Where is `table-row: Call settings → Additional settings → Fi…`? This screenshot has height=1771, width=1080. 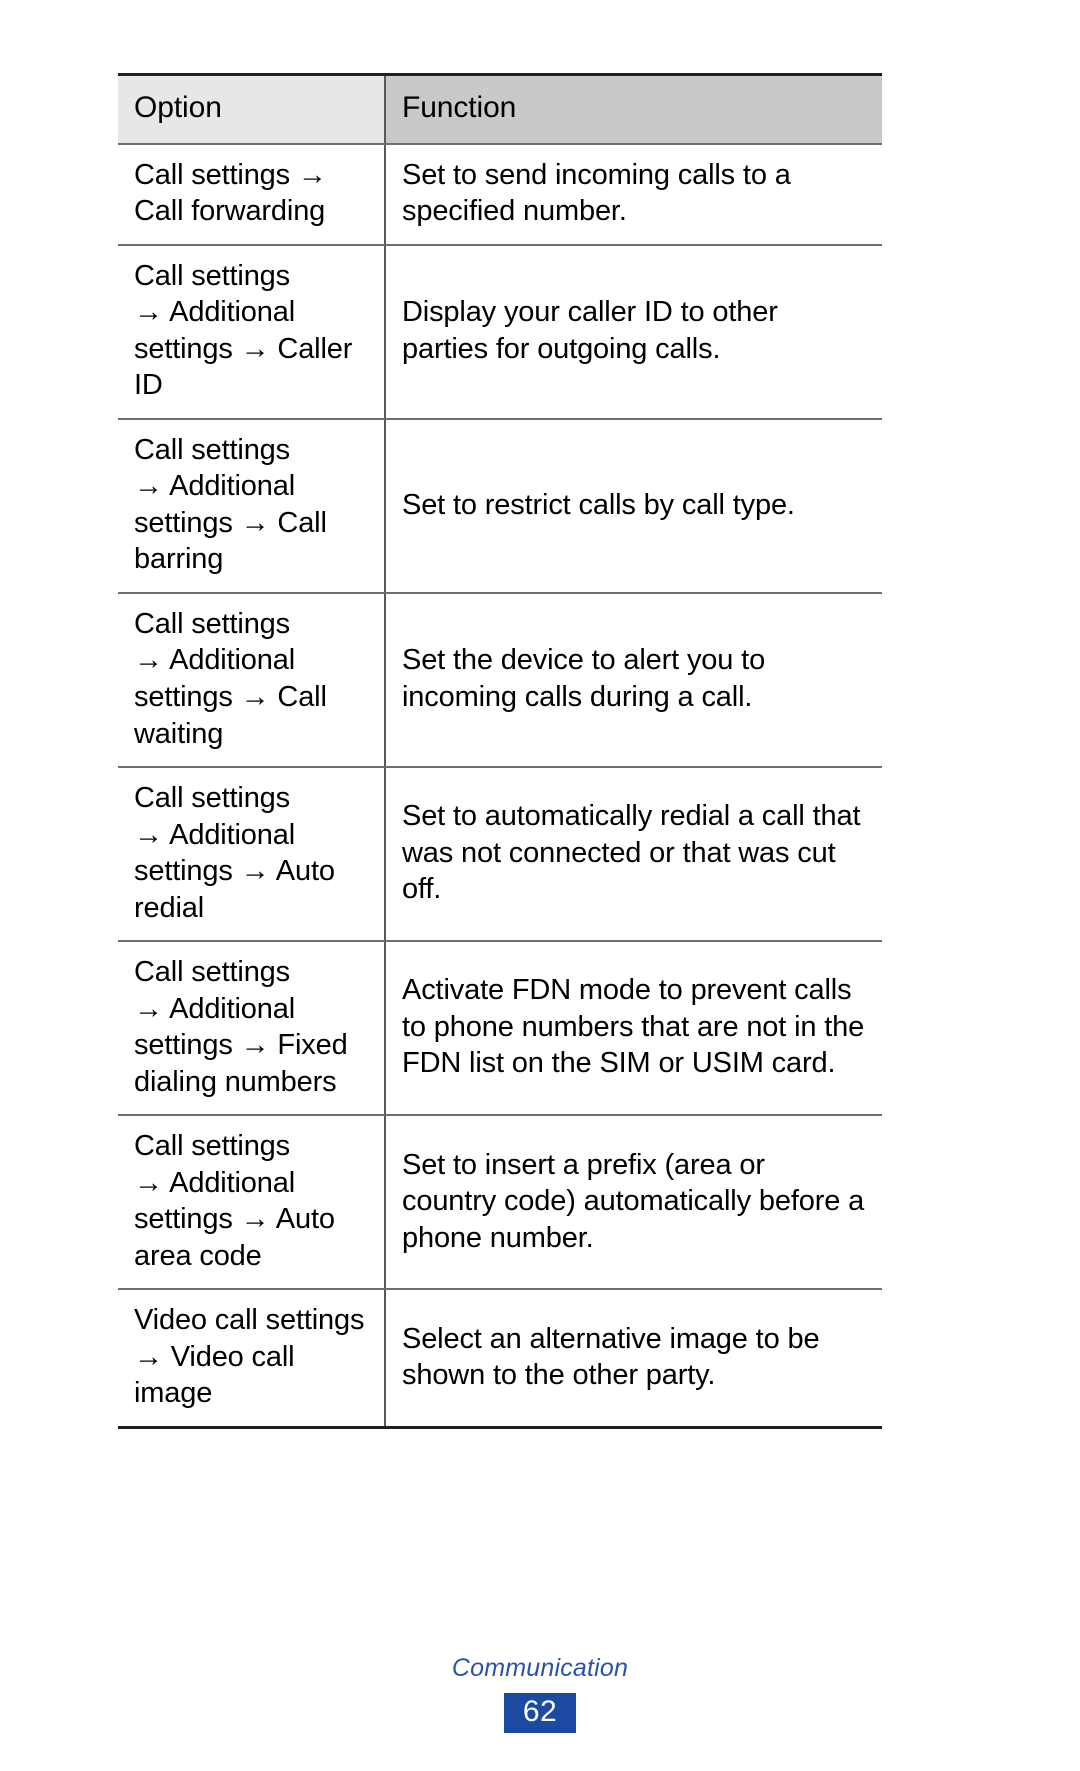
table-row: Call settings → Additional settings → Fi… is located at coordinates (500, 1029).